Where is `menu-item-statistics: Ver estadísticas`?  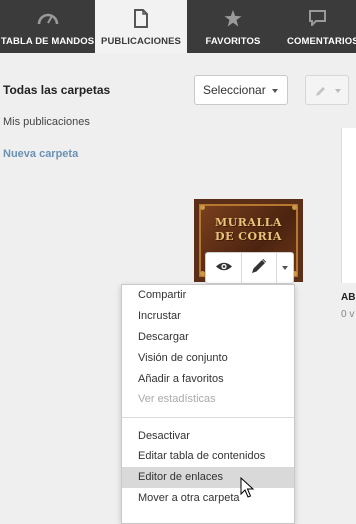 menu-item-statistics: Ver estadísticas is located at coordinates (177, 399).